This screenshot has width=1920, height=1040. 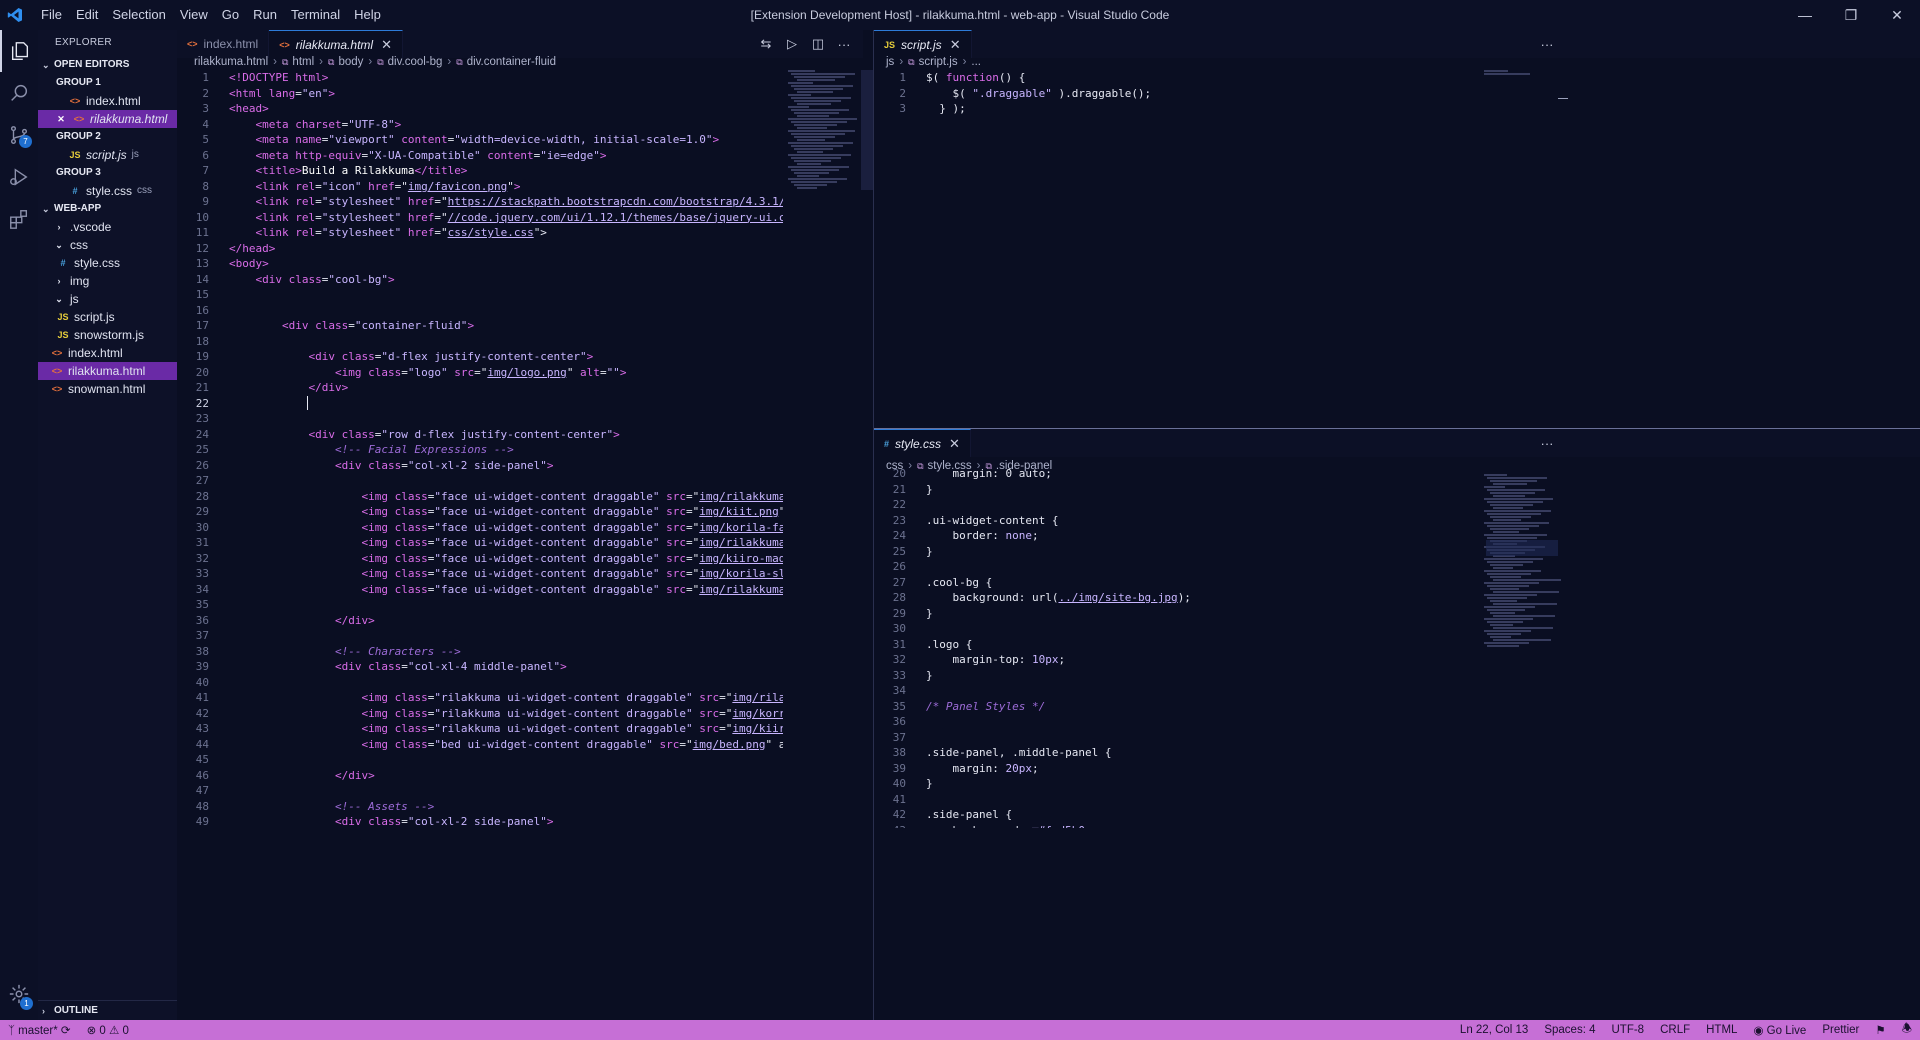 What do you see at coordinates (1174, 505) in the screenshot?
I see `code-line: 22` at bounding box center [1174, 505].